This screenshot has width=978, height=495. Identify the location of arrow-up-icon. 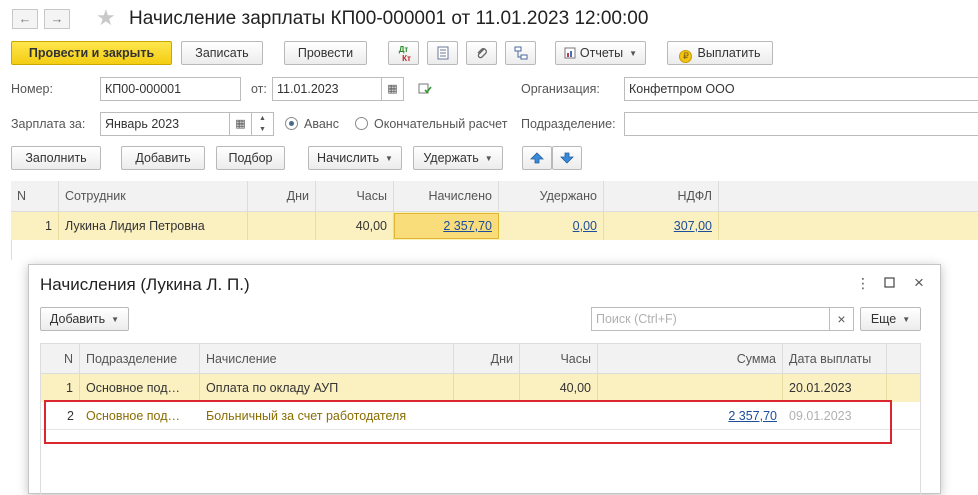
(537, 158).